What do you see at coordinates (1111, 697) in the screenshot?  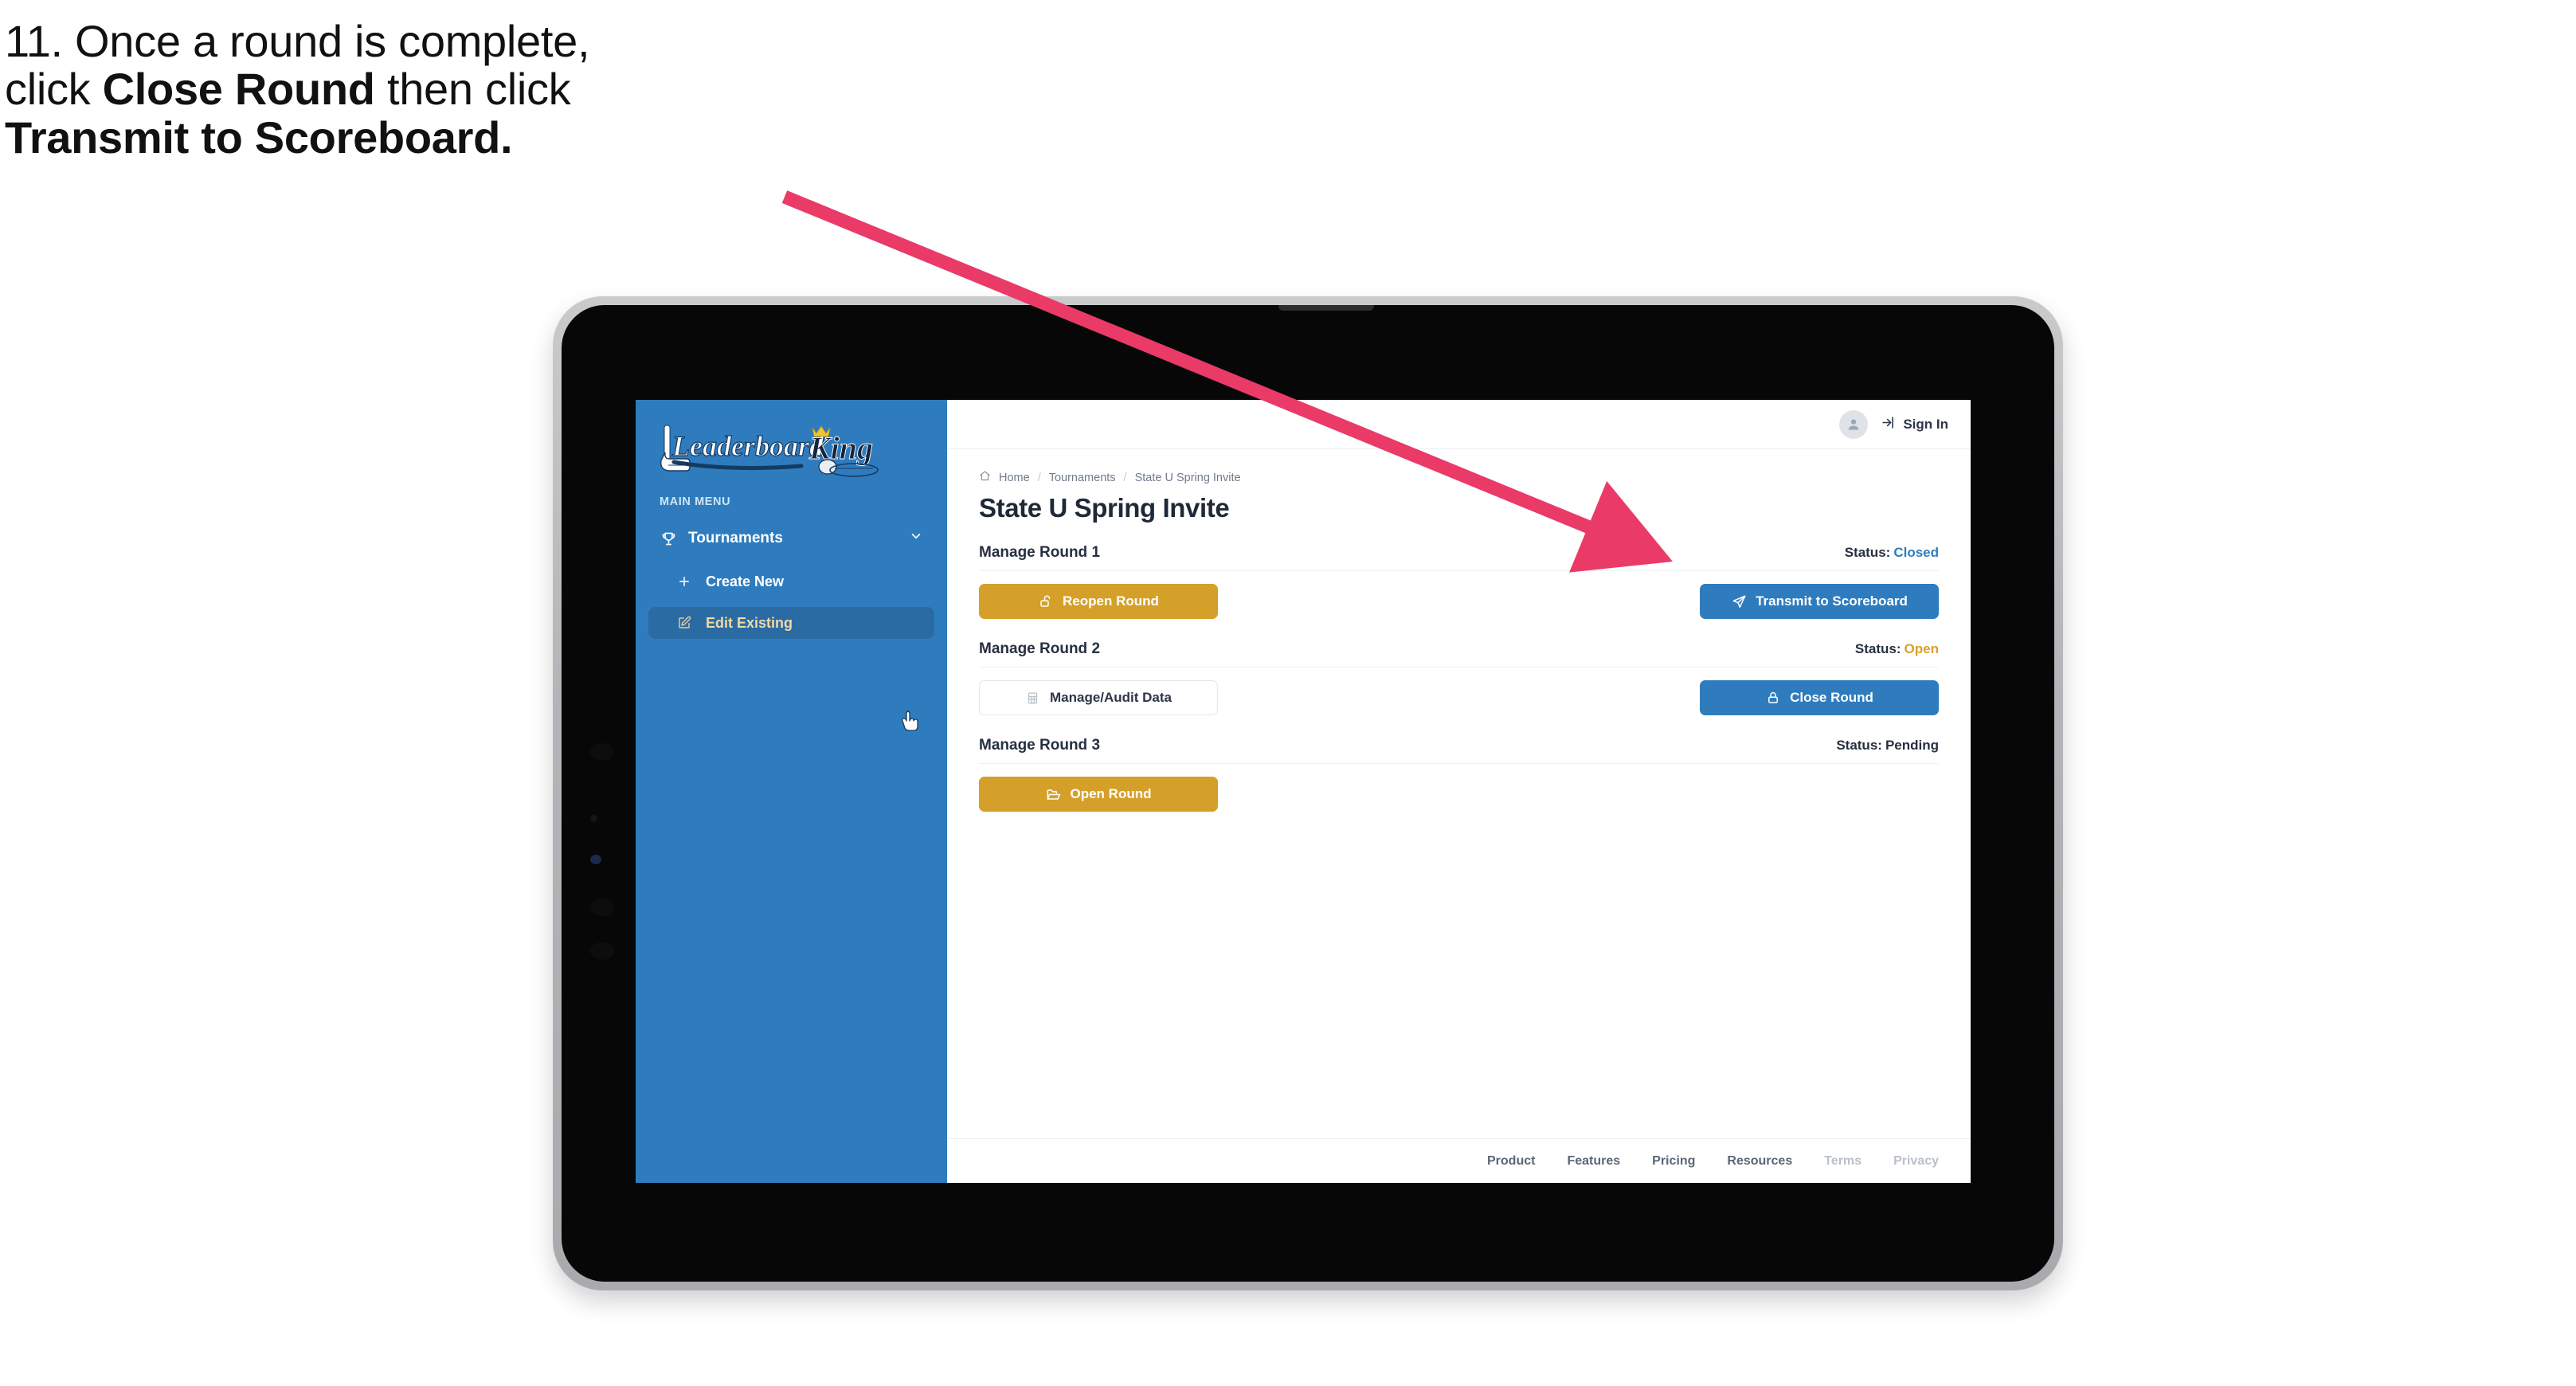 I see `manage-audit-data-label: Manage/Audit Data` at bounding box center [1111, 697].